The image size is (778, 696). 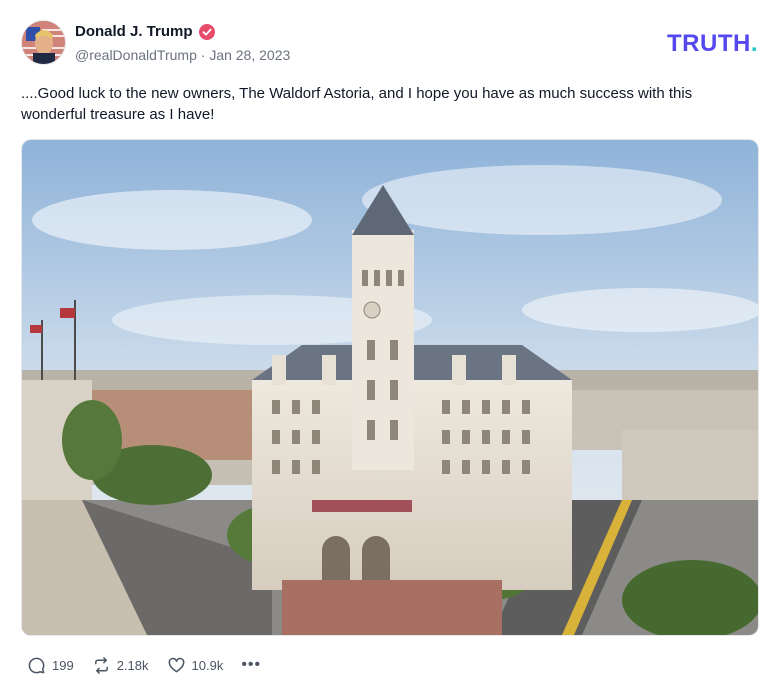 I want to click on comment-icon, so click(x=36, y=665).